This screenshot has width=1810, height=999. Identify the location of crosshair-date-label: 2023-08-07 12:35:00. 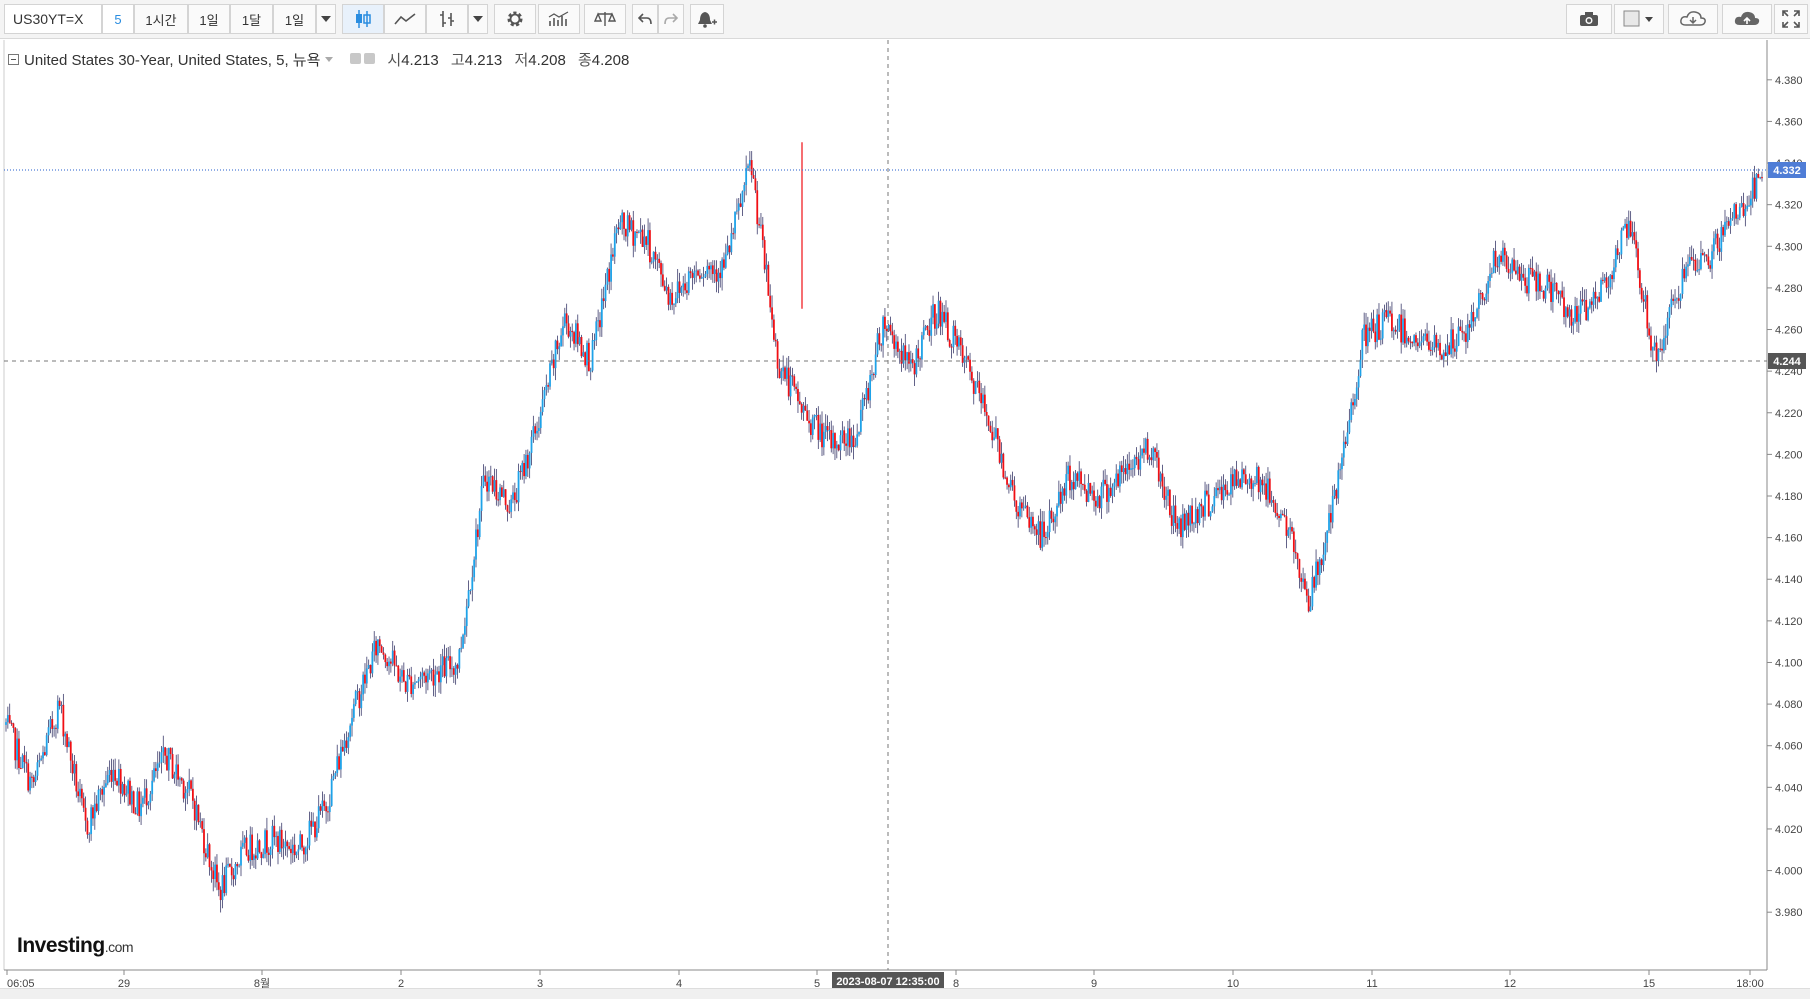
(887, 982).